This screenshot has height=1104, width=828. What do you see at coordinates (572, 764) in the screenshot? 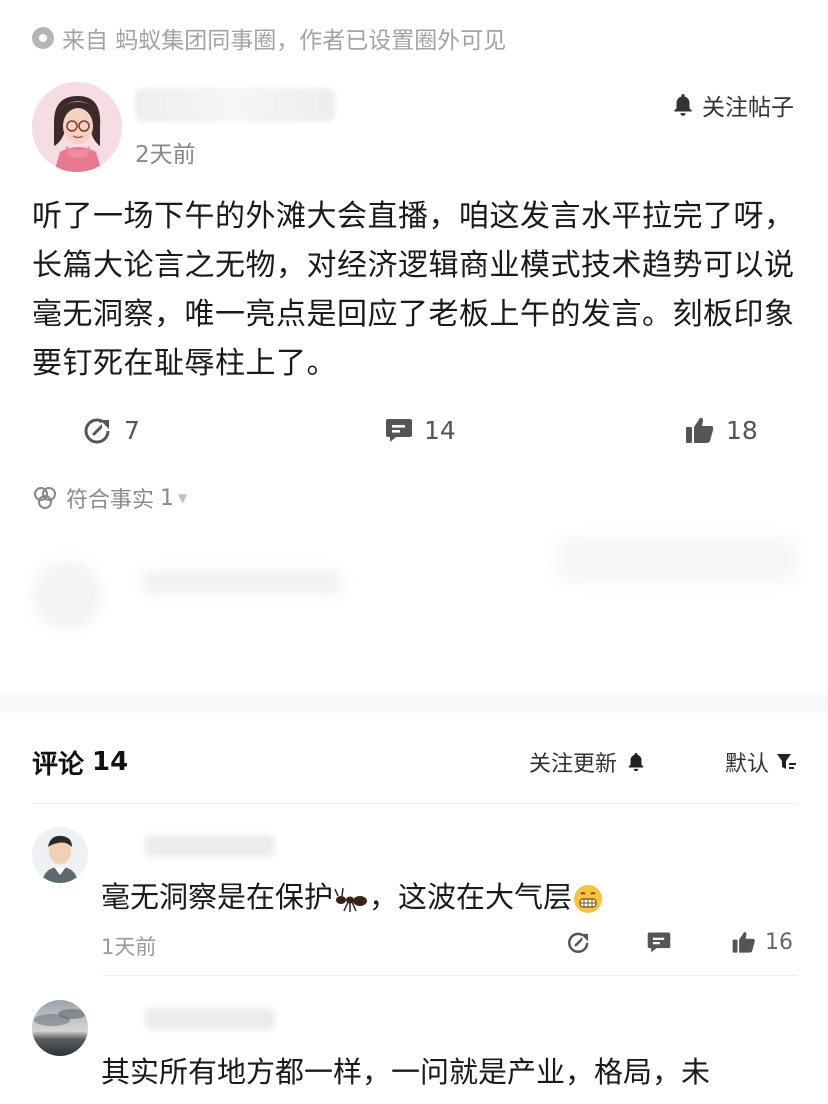
I see `follow-updates-label: 关注更新` at bounding box center [572, 764].